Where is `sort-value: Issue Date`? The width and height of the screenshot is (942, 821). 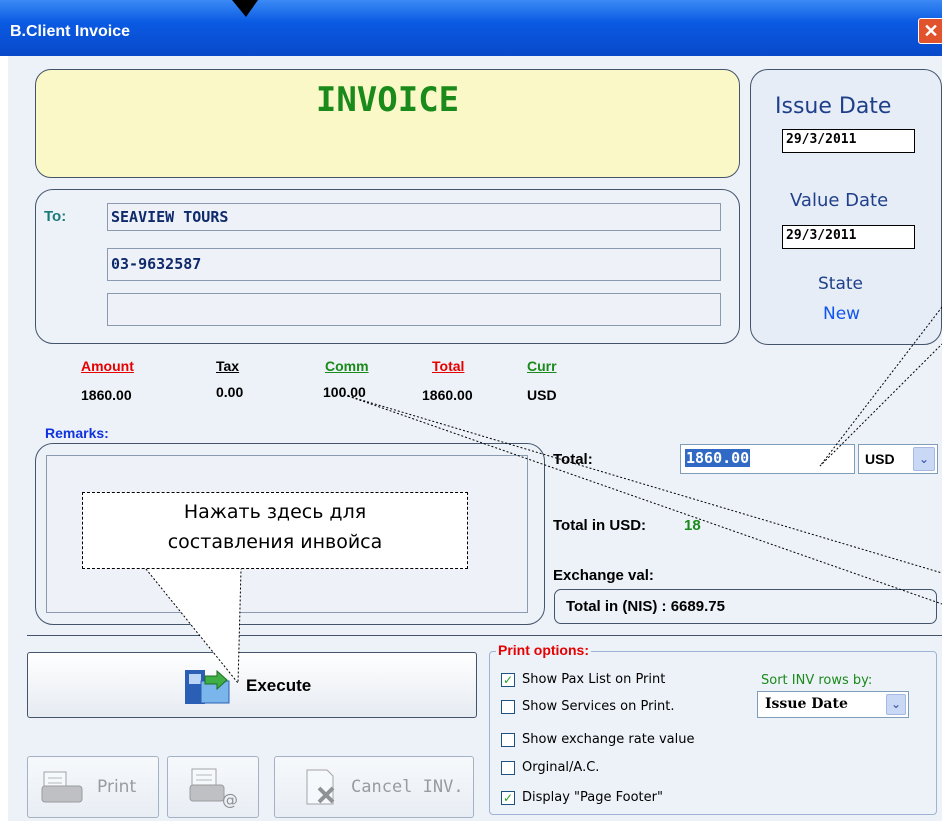
sort-value: Issue Date is located at coordinates (806, 704).